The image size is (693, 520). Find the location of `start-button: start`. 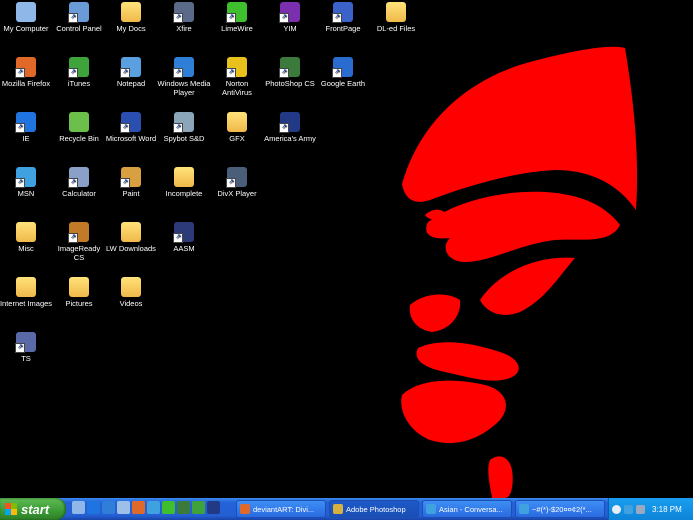

start-button: start is located at coordinates (33, 509).